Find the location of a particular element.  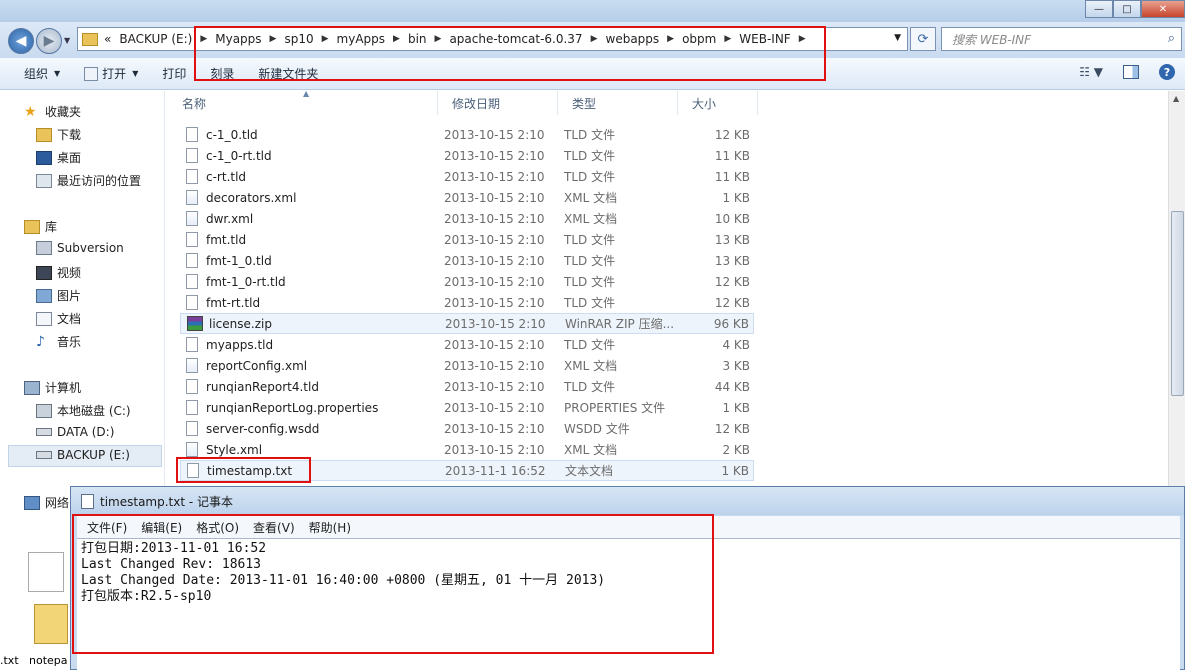

column-header-label: 大小 is located at coordinates (704, 103).